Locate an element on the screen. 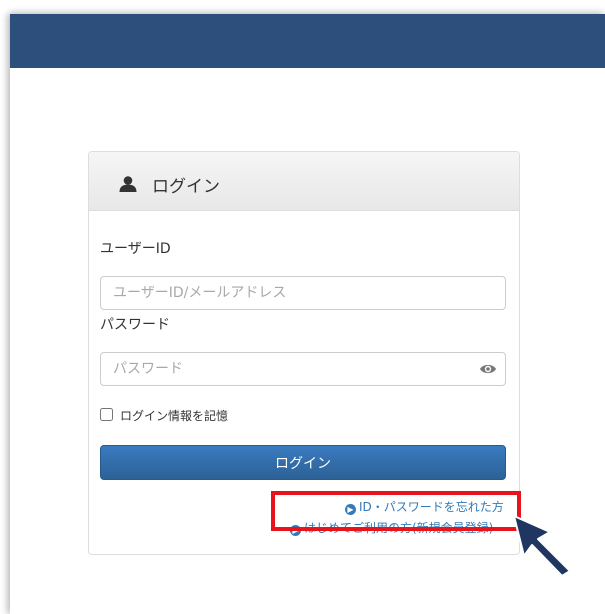  login-panel-title: ログイン is located at coordinates (186, 187).